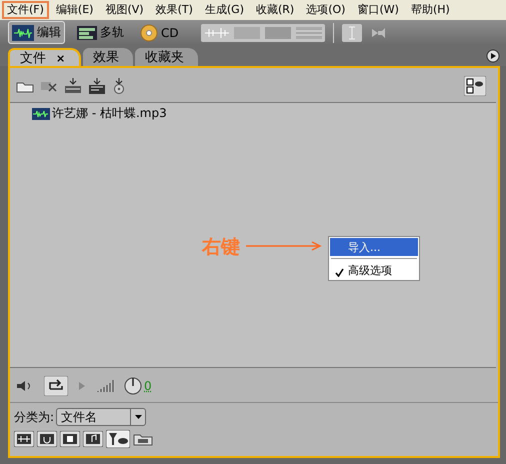 The height and width of the screenshot is (464, 506). Describe the element at coordinates (149, 33) in the screenshot. I see `disc-icon` at that location.